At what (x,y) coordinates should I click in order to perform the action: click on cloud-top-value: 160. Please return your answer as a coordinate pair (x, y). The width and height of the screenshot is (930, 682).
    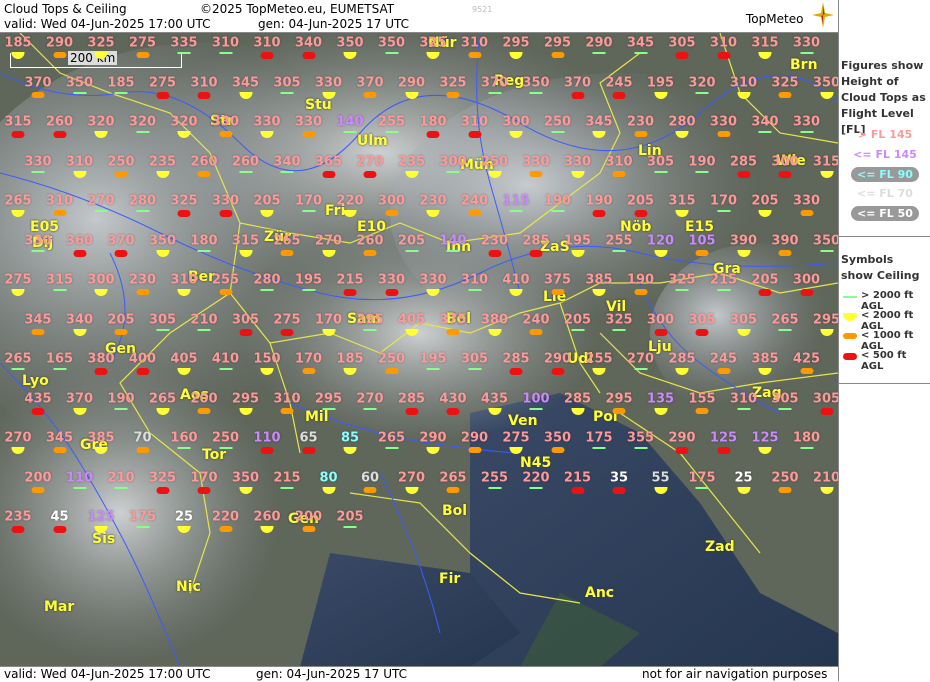
    Looking at the image, I should click on (184, 438).